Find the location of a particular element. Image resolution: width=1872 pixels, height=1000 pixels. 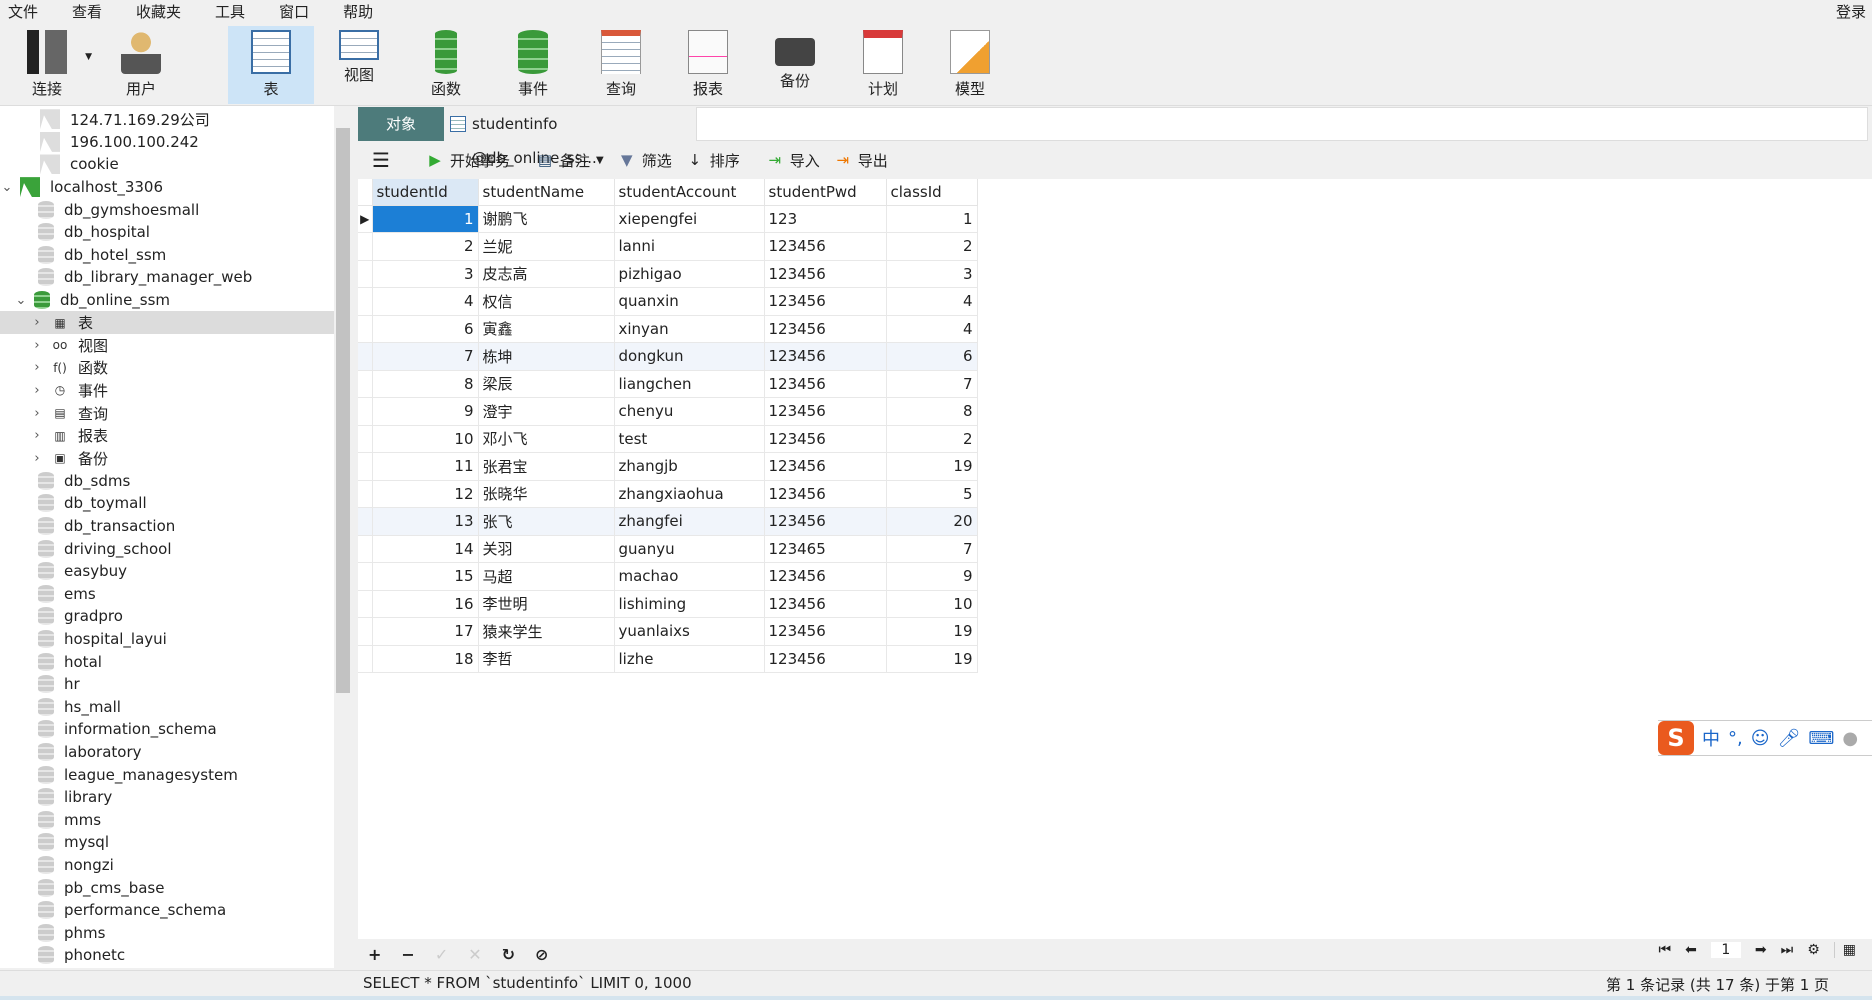

tree-database: mms is located at coordinates (167, 820).